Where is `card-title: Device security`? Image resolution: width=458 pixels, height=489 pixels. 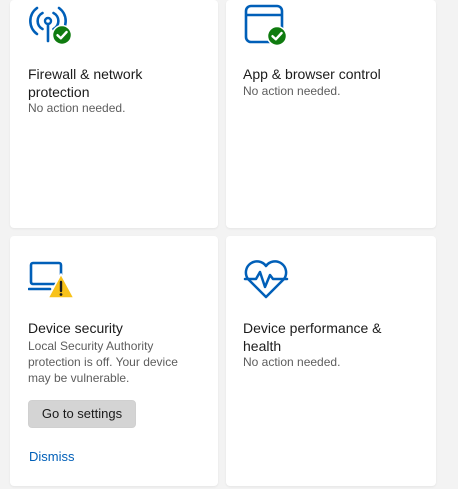 card-title: Device security is located at coordinates (75, 328).